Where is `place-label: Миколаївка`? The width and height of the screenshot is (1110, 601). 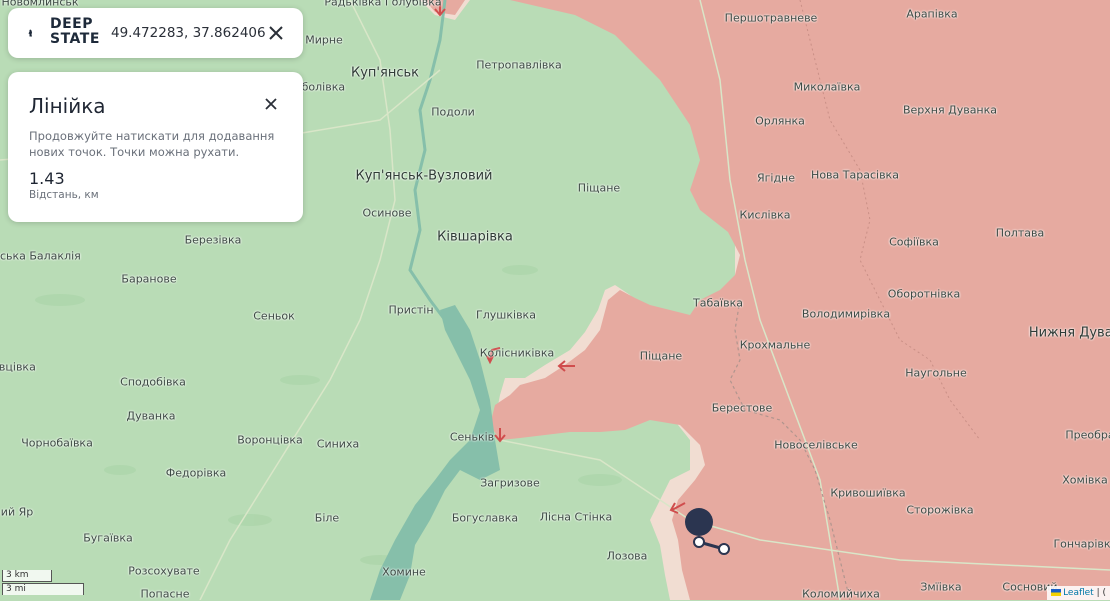 place-label: Миколаївка is located at coordinates (827, 87).